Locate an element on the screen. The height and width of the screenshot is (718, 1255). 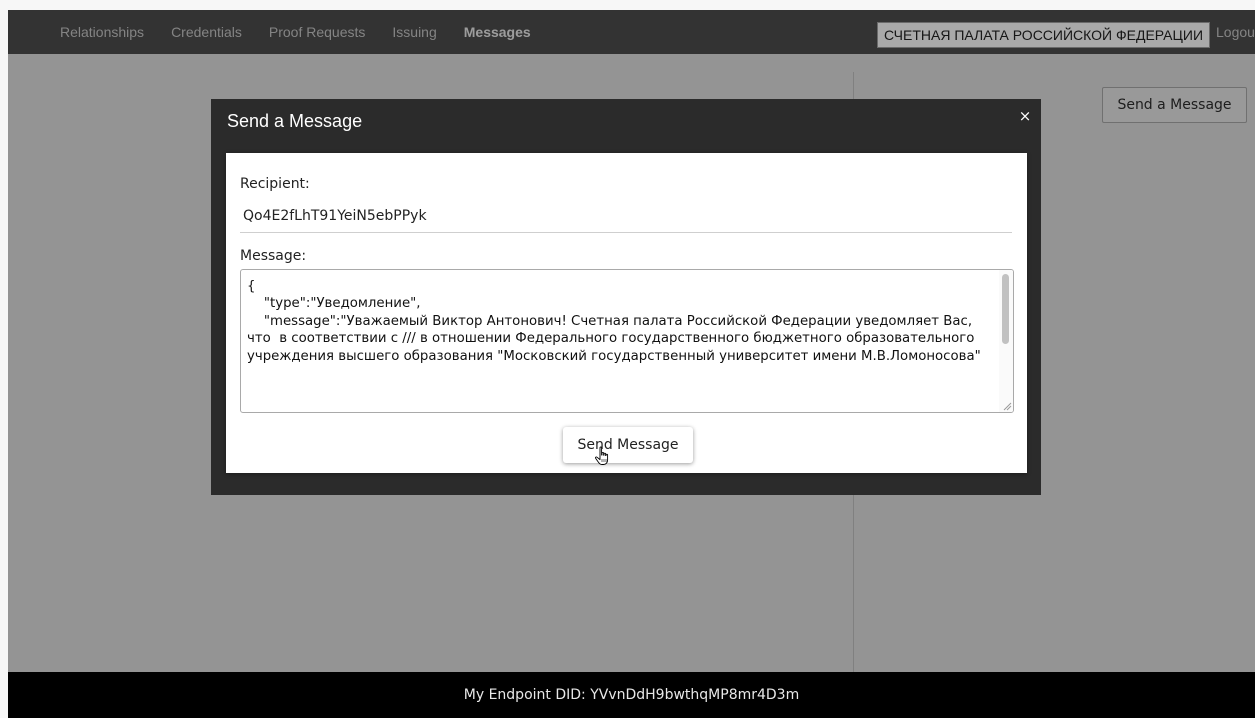
scrollbar-thumb is located at coordinates (1005, 309).